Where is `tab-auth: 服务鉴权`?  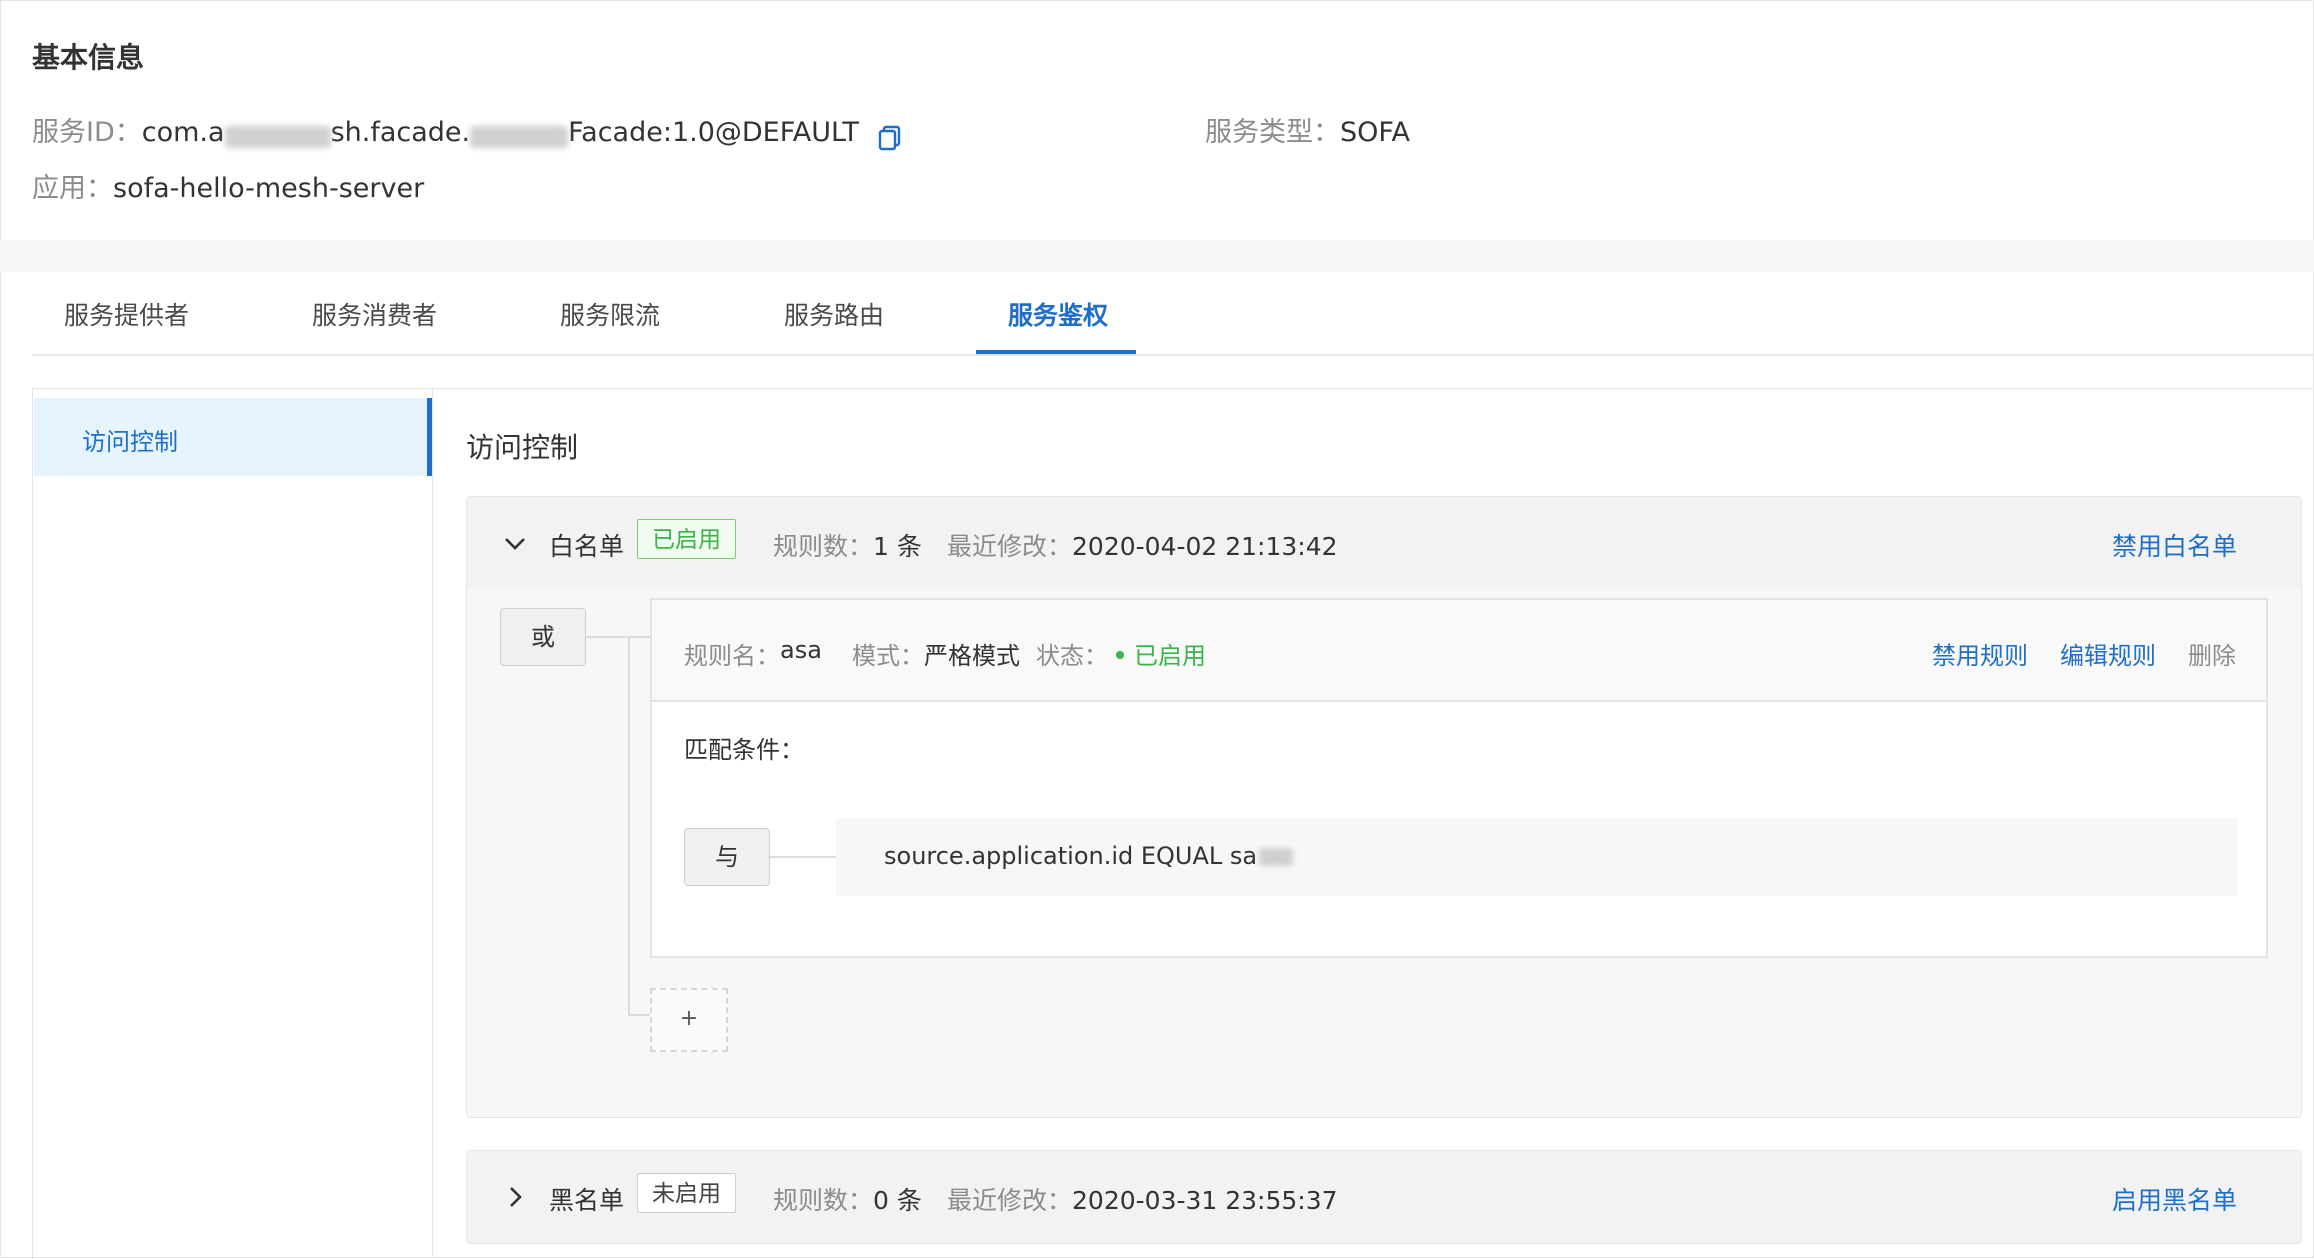 tab-auth: 服务鉴权 is located at coordinates (1058, 314).